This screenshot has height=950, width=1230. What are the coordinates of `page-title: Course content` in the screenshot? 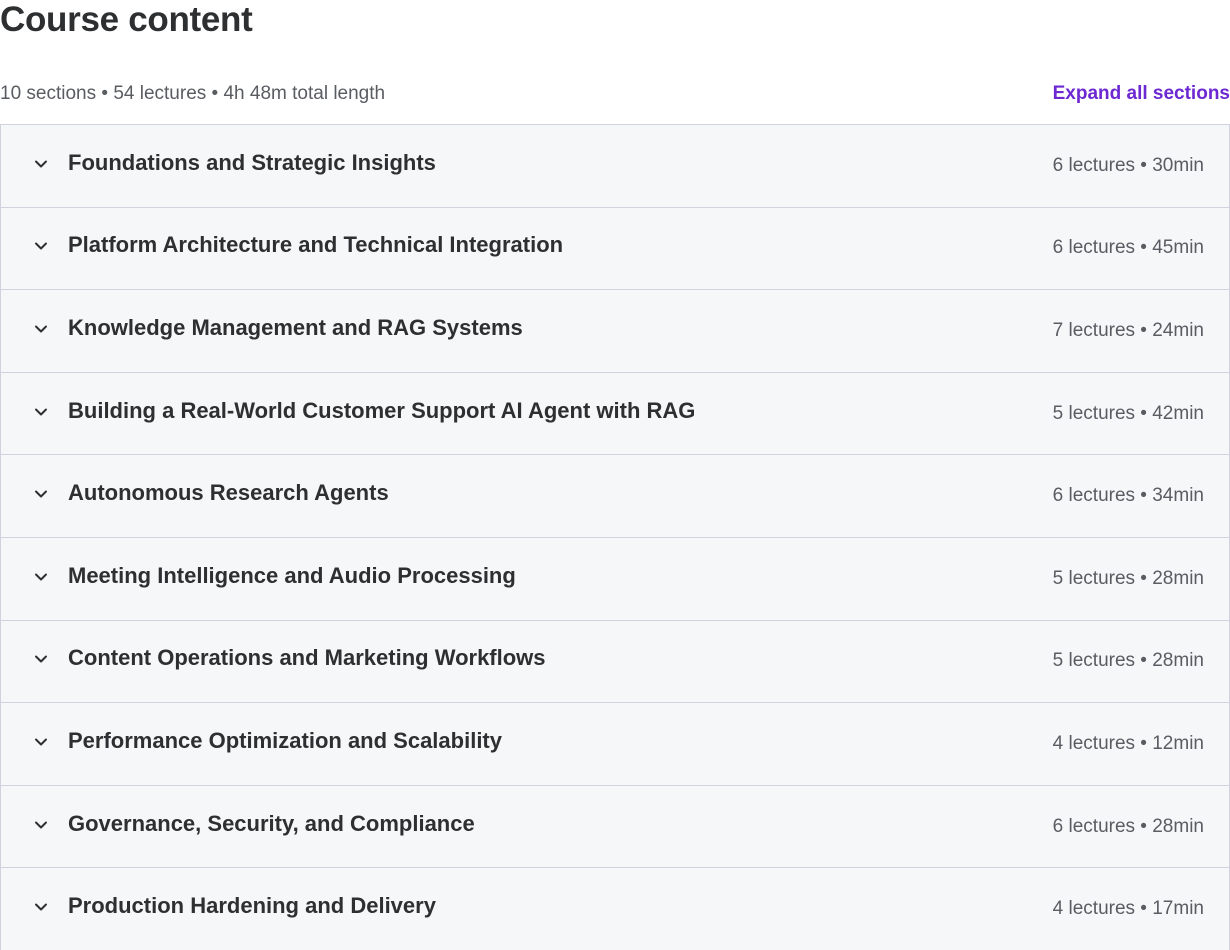 It's located at (126, 19).